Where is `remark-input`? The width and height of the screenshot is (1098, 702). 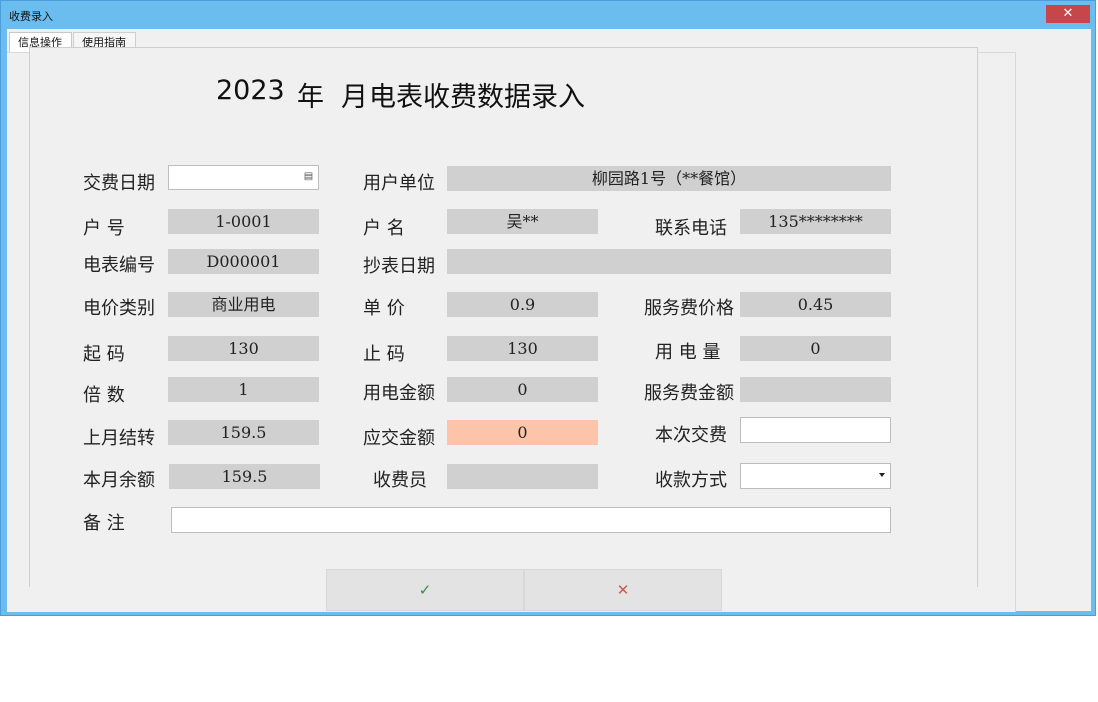
remark-input is located at coordinates (531, 520).